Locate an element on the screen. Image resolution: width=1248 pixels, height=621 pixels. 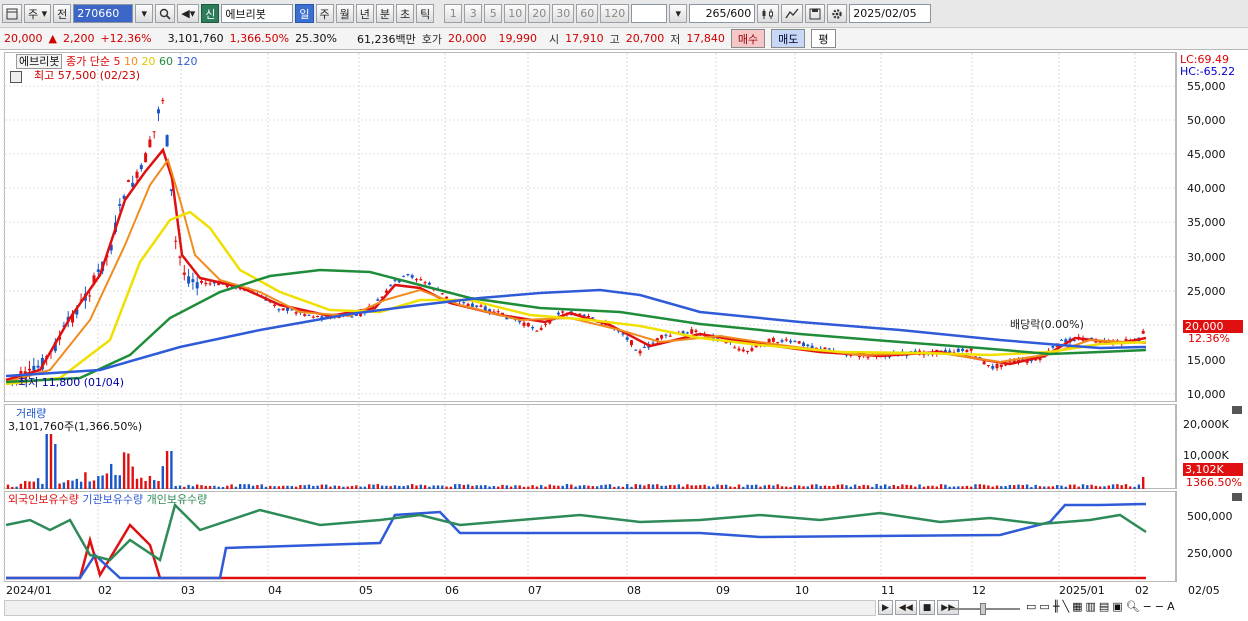
x-right-label: 02/05 is located at coordinates (1204, 590).